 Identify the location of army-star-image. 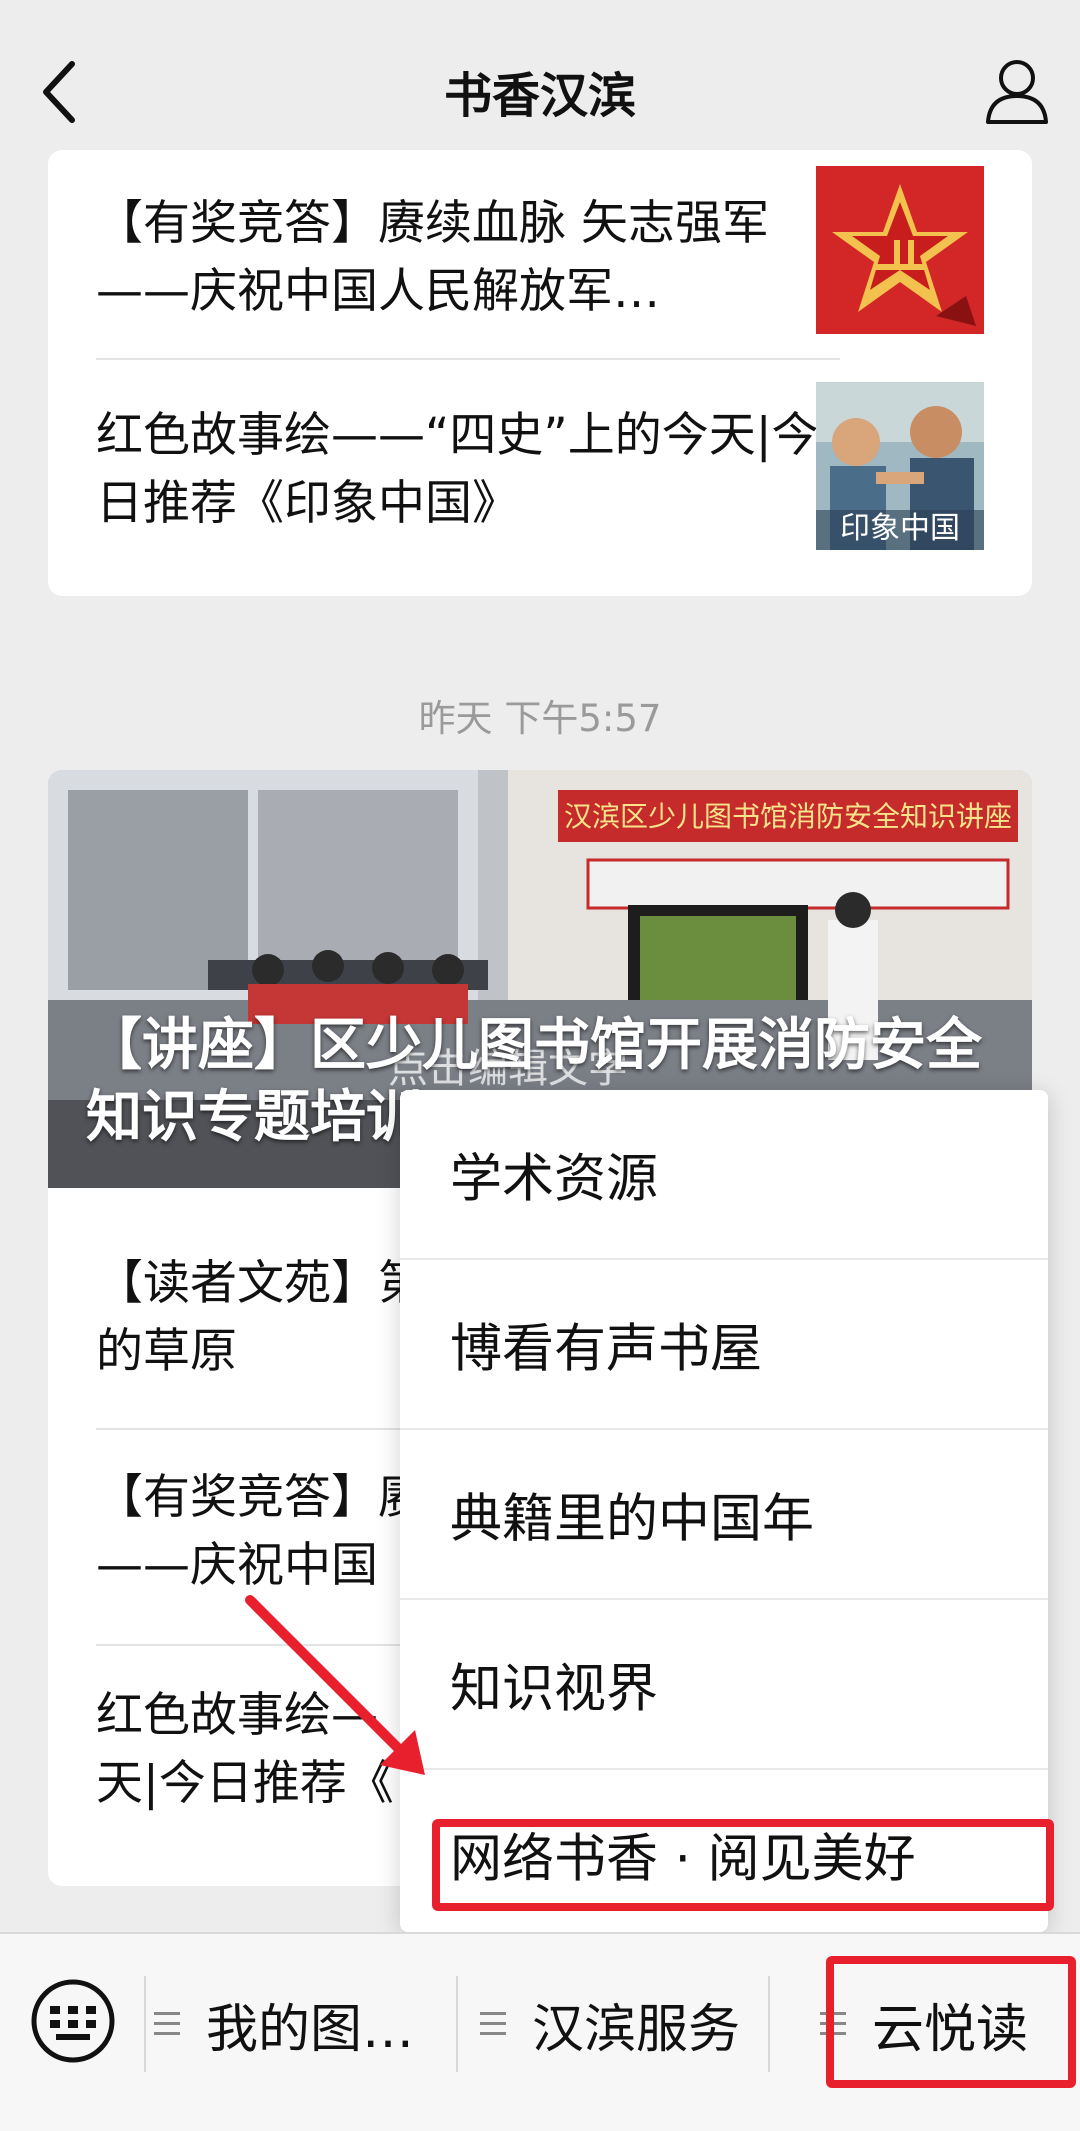
(900, 250).